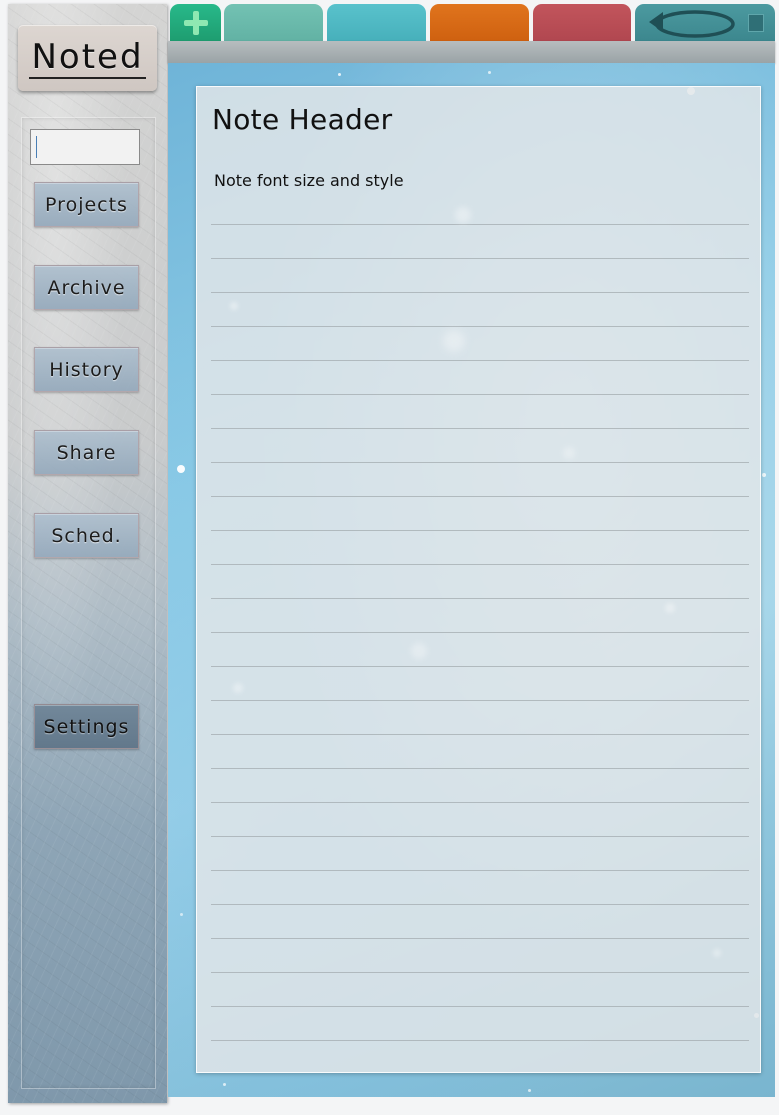 The image size is (779, 1115). I want to click on app-logo-text: Noted, so click(87, 58).